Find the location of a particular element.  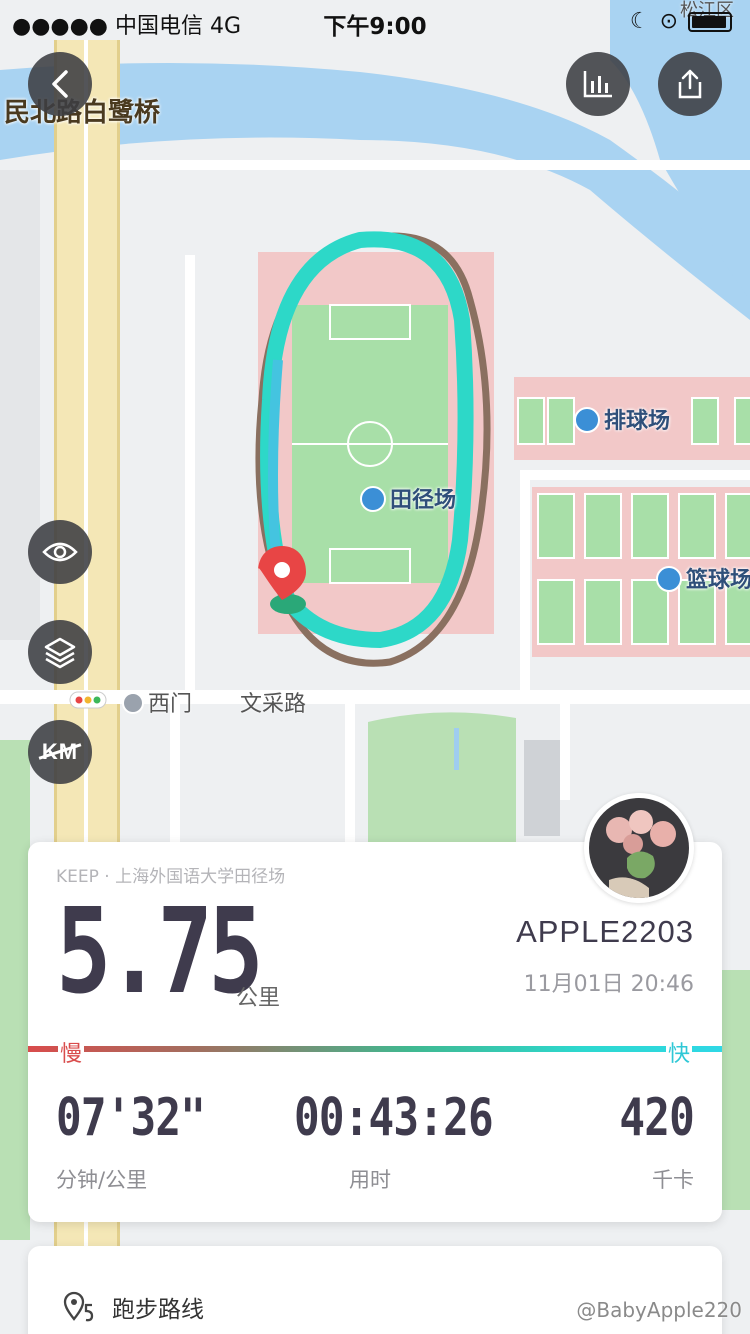

eye-icon is located at coordinates (60, 552).